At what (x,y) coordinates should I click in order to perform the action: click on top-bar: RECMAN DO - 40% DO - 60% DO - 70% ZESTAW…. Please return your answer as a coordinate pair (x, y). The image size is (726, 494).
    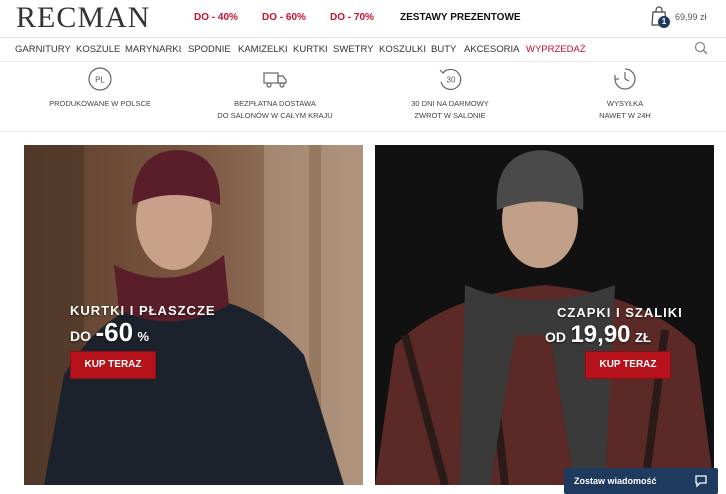
    Looking at the image, I should click on (363, 19).